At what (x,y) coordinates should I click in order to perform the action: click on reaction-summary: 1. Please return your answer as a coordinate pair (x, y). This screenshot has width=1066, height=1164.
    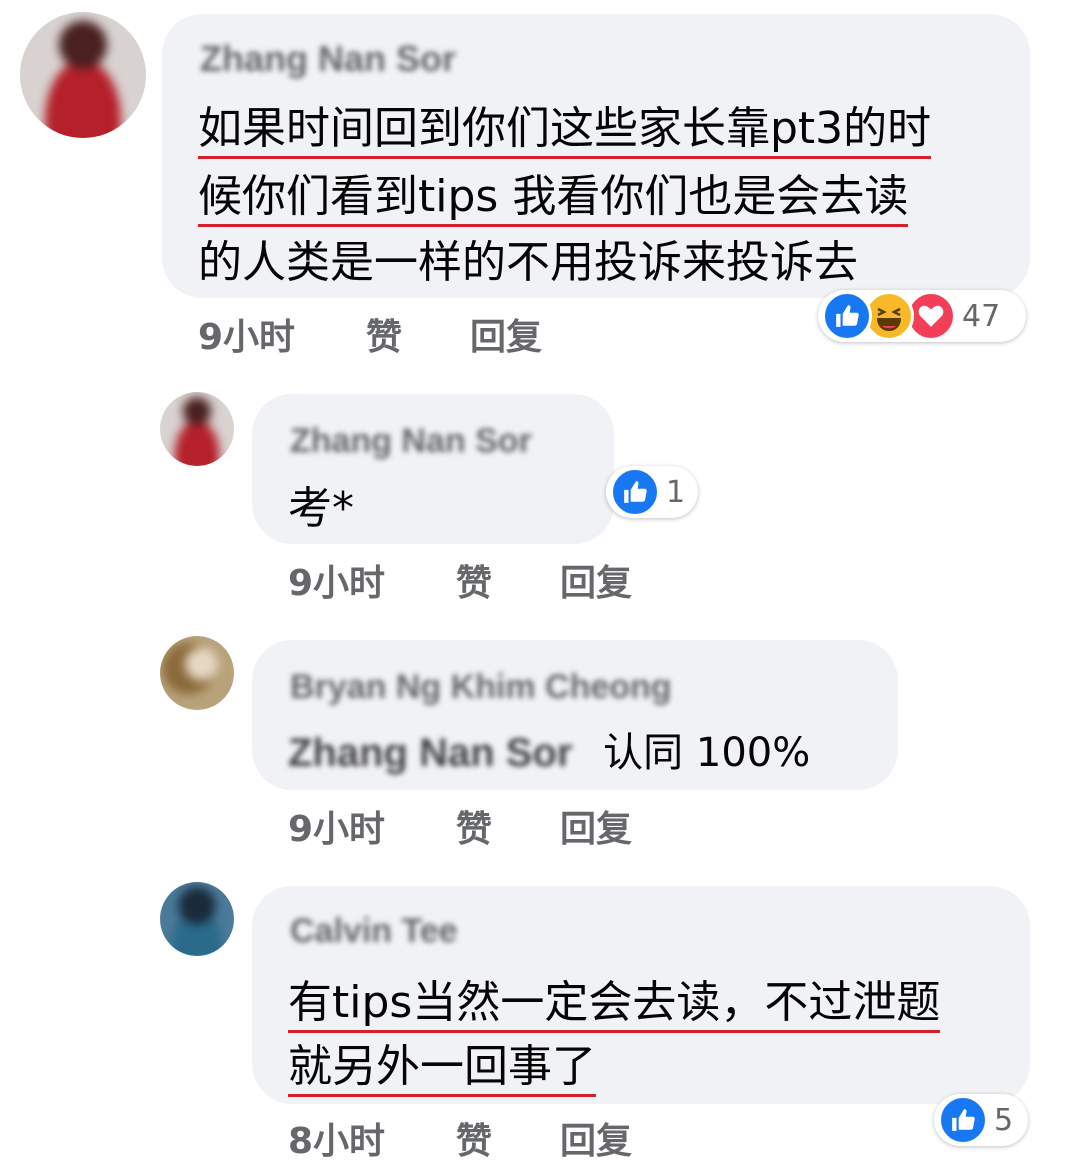
    Looking at the image, I should click on (652, 492).